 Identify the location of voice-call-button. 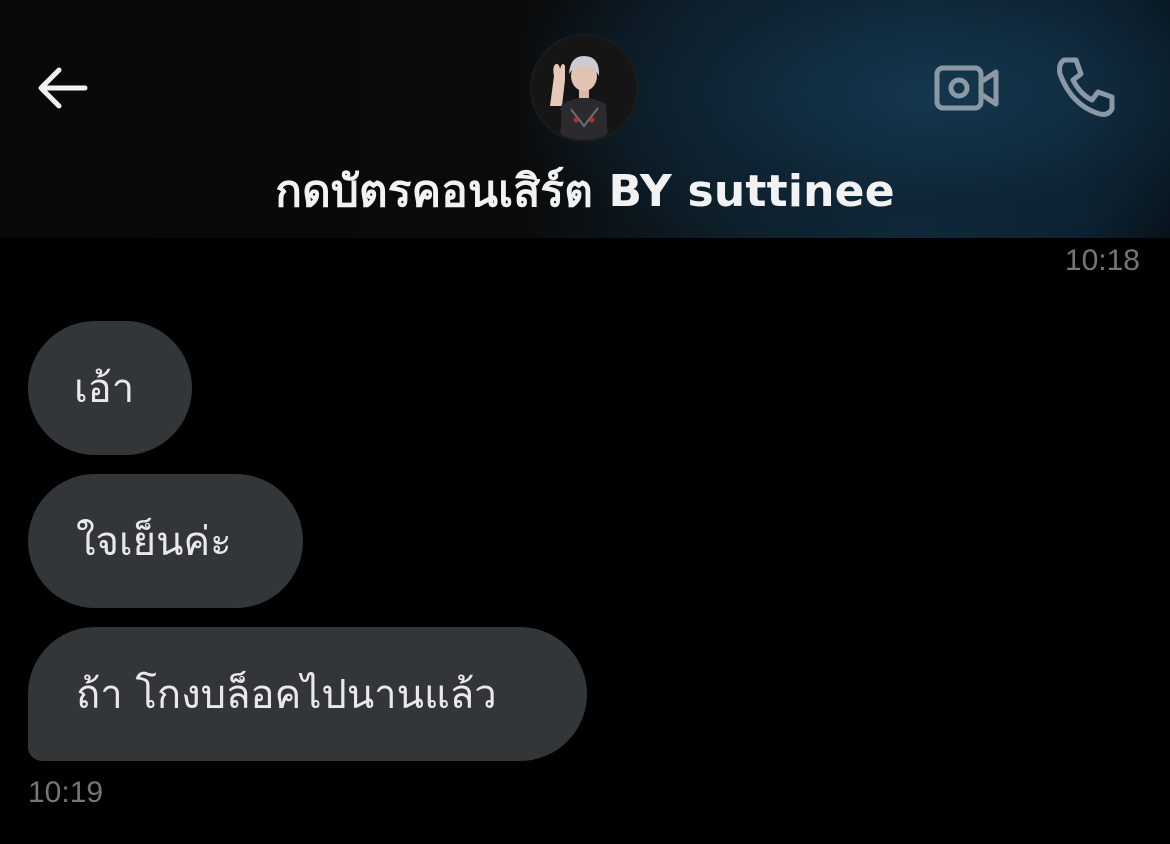
(1086, 87).